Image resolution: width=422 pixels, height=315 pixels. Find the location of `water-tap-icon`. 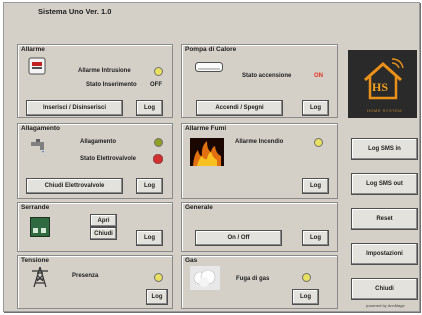

water-tap-icon is located at coordinates (37, 146).